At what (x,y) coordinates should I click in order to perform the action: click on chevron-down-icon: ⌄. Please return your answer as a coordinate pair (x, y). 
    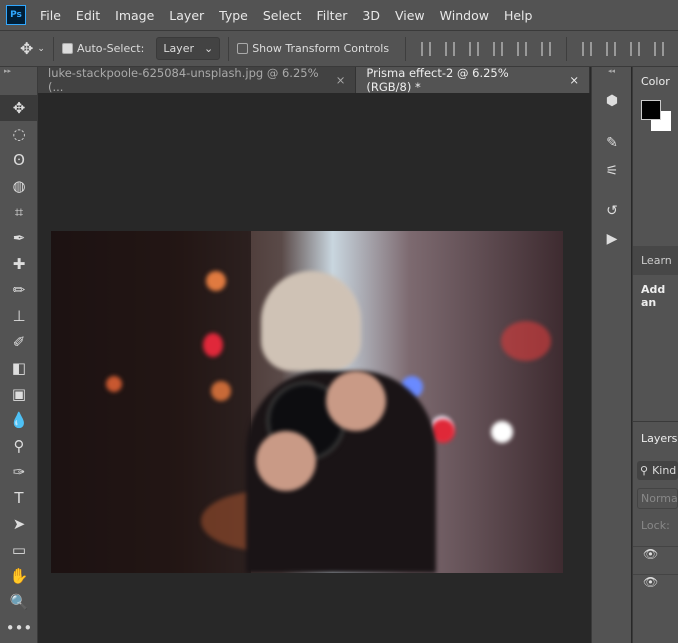
    Looking at the image, I should click on (208, 48).